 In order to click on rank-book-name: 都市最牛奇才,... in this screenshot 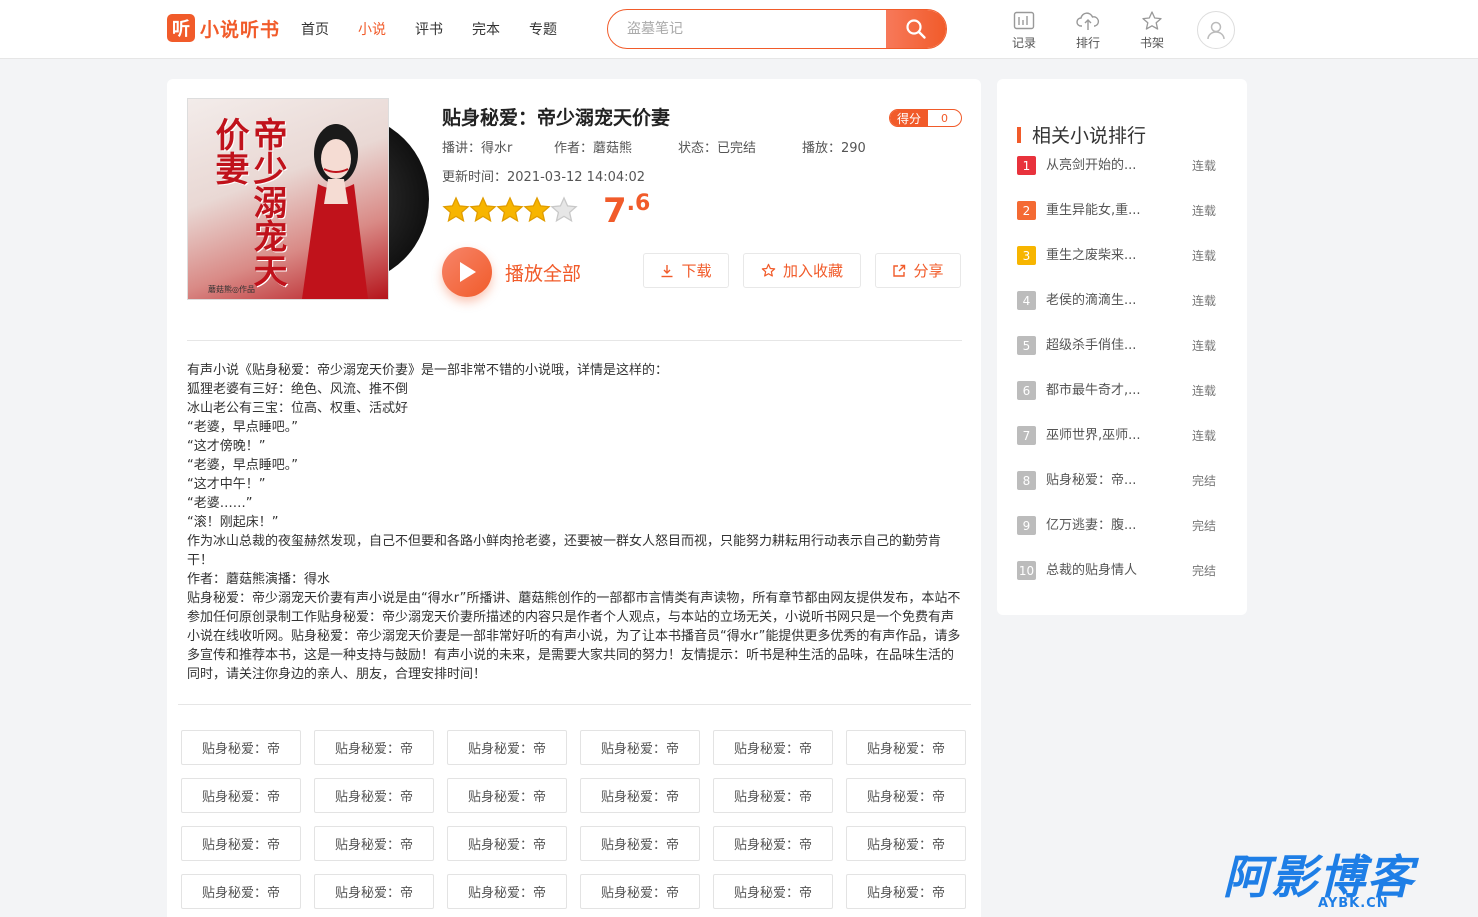, I will do `click(1114, 390)`.